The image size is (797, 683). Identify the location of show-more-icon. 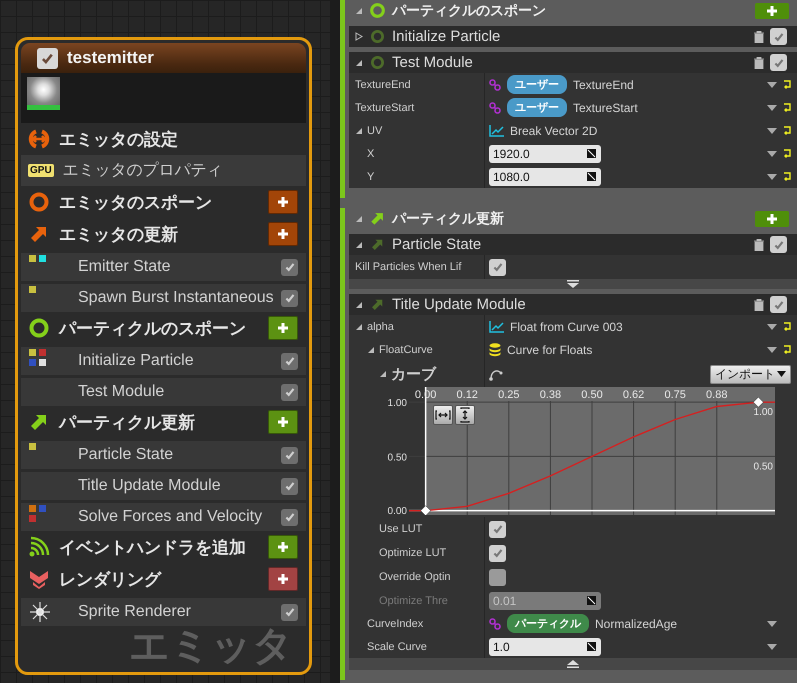
(573, 284).